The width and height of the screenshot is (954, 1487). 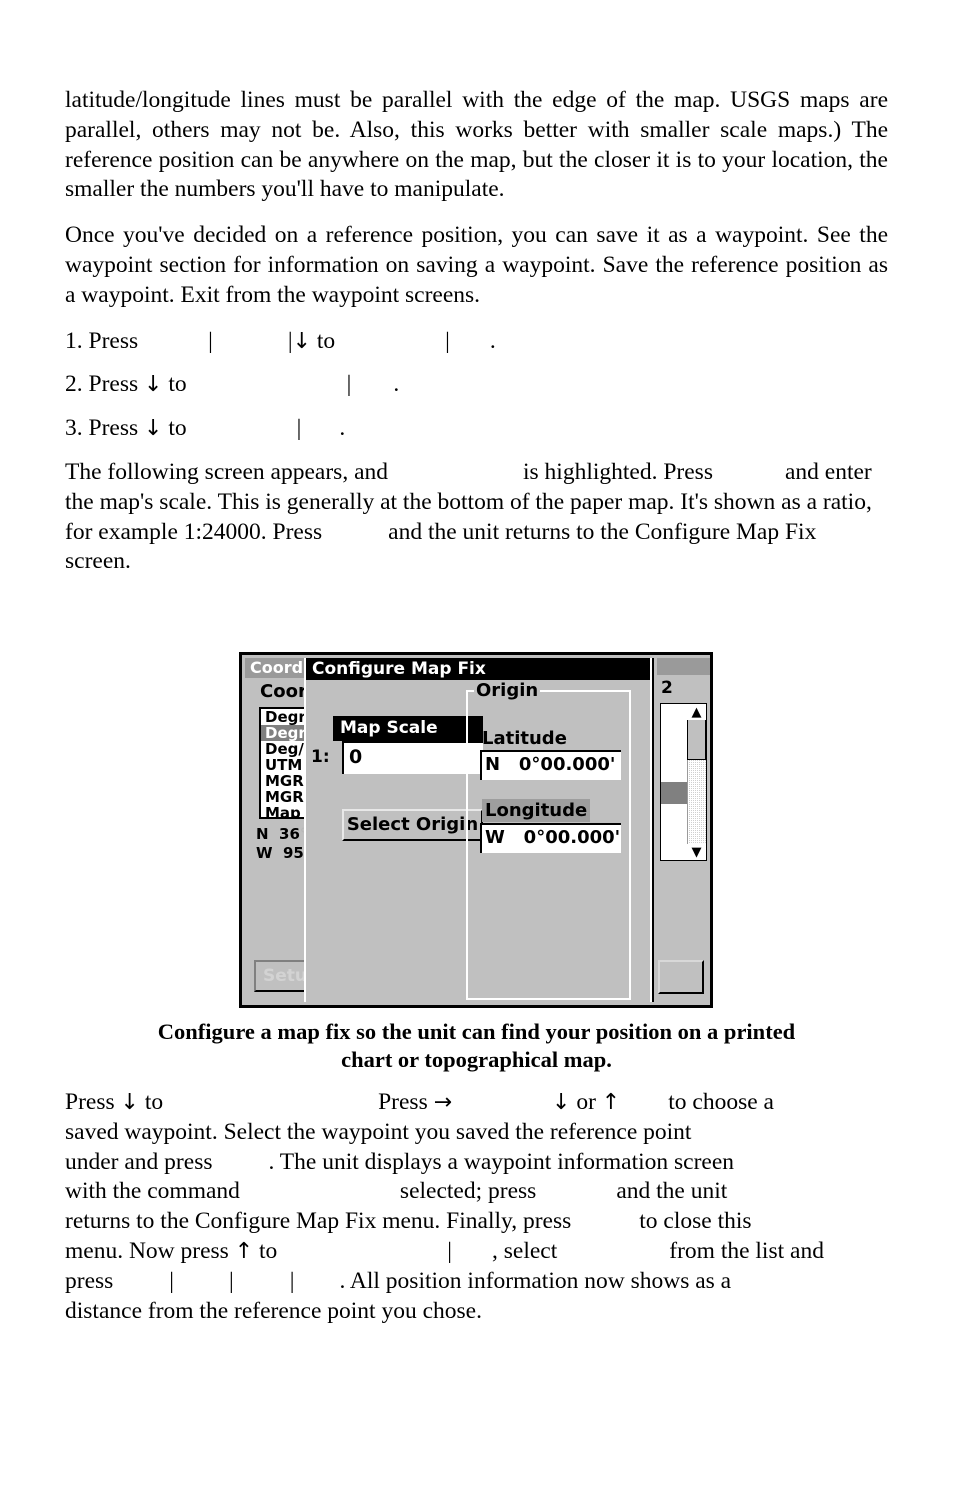 I want to click on map-scale-ratio-prefix: 1:, so click(x=320, y=757).